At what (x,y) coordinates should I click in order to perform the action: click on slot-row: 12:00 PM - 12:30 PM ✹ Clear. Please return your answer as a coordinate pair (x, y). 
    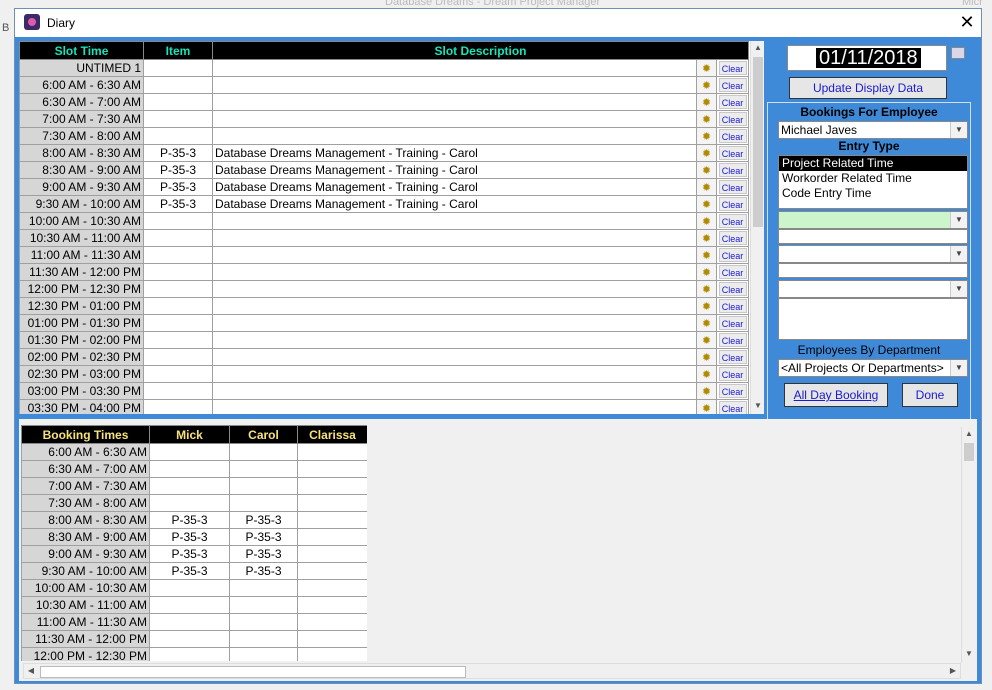
    Looking at the image, I should click on (384, 289).